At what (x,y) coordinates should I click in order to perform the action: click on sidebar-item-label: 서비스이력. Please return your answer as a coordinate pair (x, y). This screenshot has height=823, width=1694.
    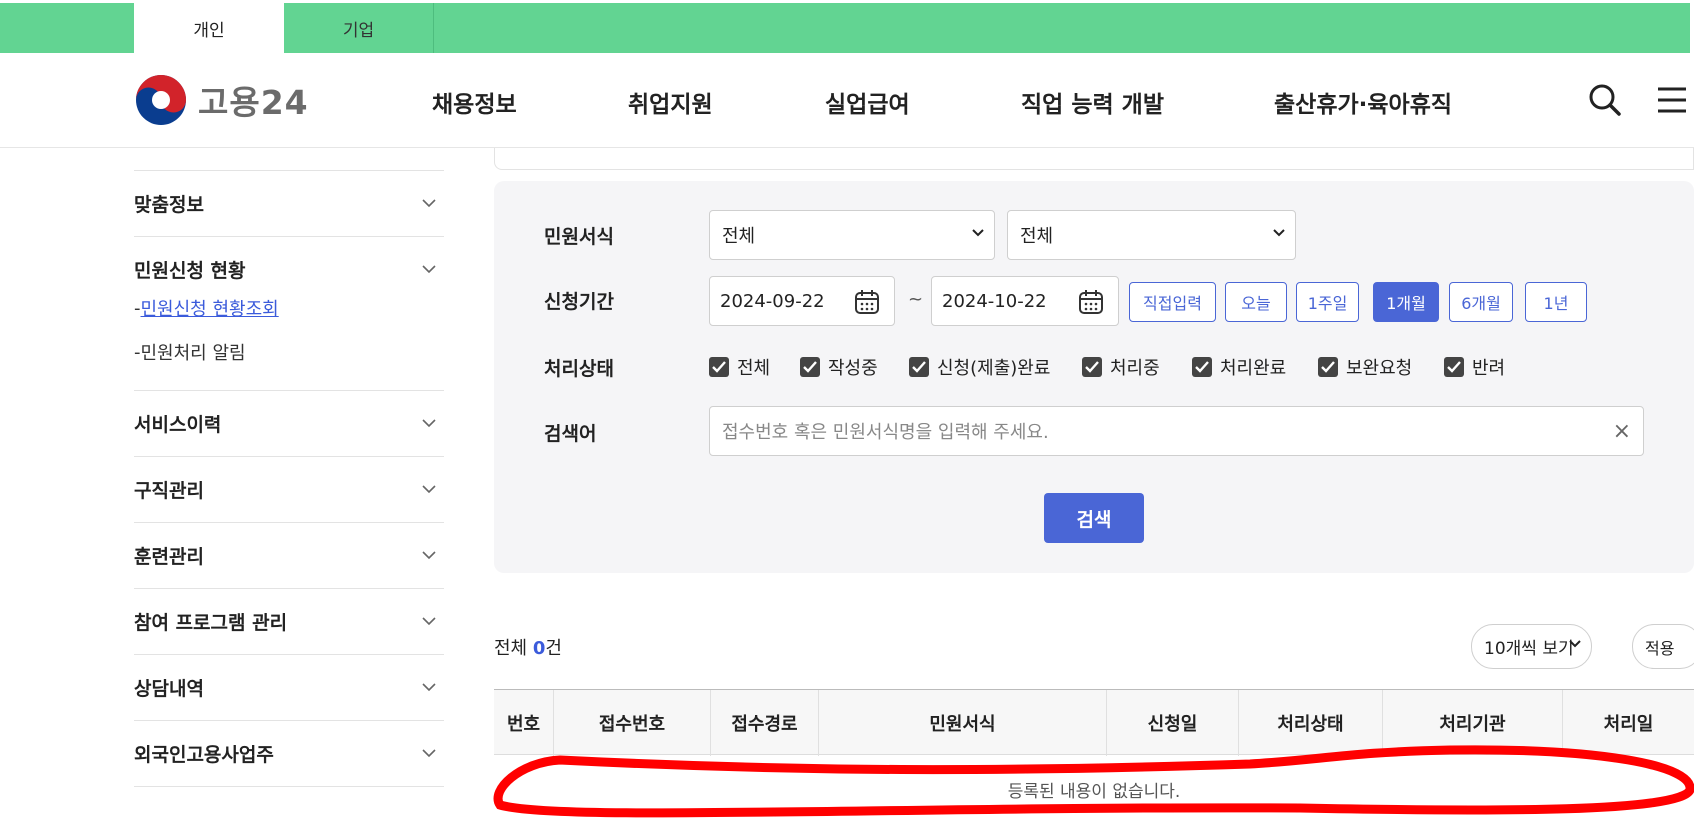
    Looking at the image, I should click on (178, 425).